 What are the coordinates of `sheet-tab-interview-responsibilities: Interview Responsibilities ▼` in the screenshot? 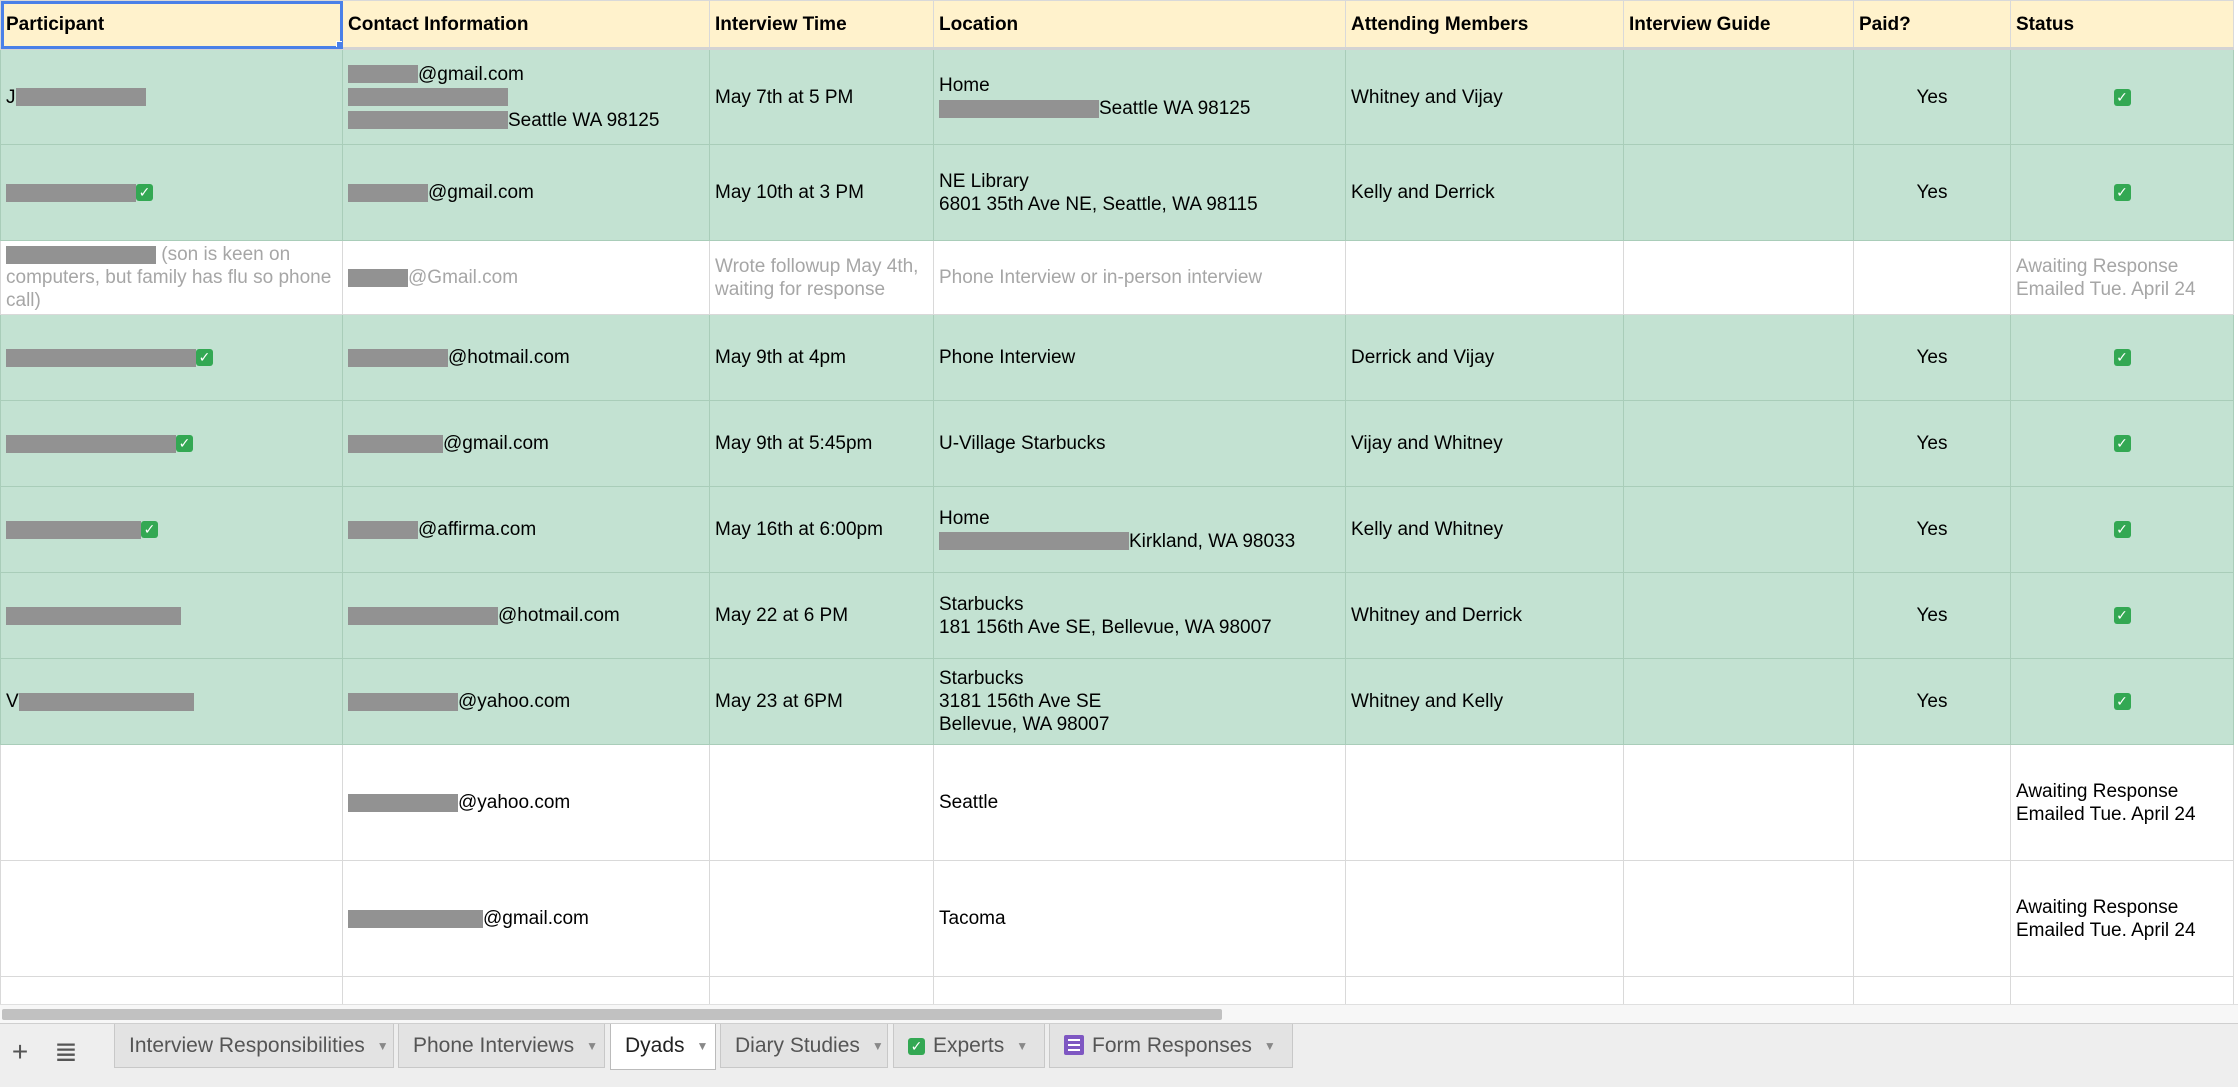 It's located at (254, 1046).